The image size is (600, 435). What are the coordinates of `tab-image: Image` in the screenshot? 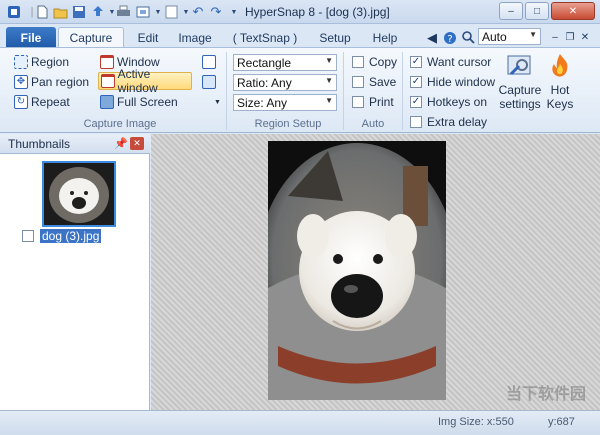 It's located at (195, 37).